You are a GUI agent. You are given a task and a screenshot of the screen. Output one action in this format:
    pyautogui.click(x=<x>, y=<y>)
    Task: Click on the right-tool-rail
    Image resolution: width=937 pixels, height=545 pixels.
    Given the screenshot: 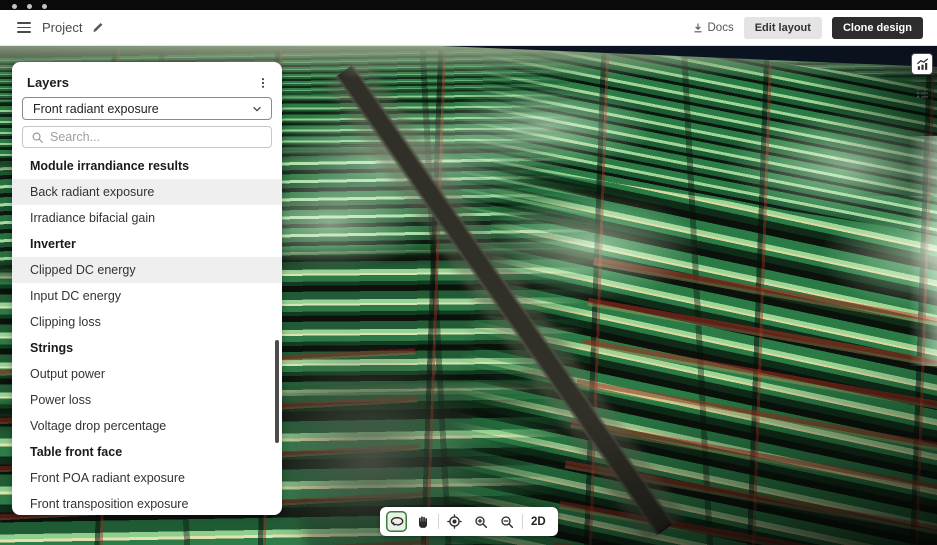 What is the action you would take?
    pyautogui.click(x=922, y=76)
    